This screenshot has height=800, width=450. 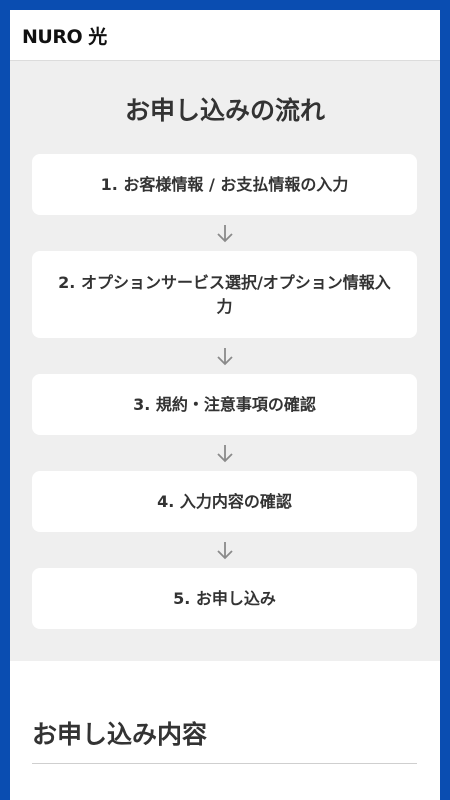 I want to click on application-content-heading: お申し込み内容, so click(x=120, y=734).